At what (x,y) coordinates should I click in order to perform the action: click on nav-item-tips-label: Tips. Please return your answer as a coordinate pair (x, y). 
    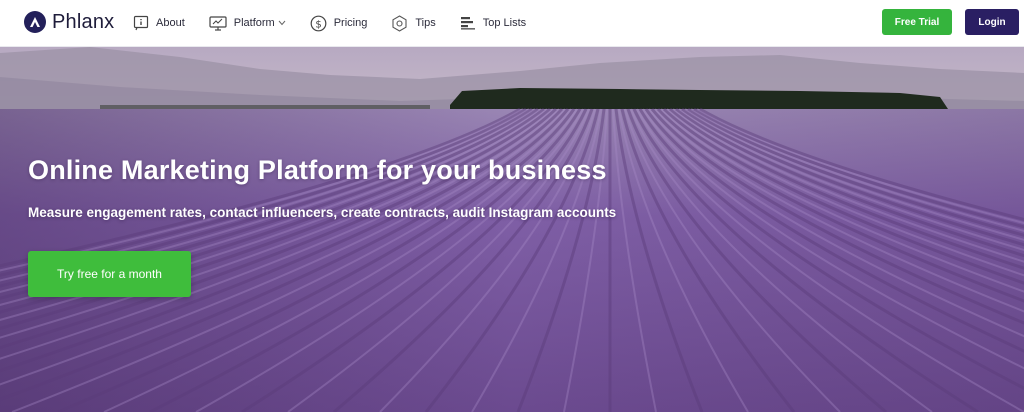
    Looking at the image, I should click on (425, 23).